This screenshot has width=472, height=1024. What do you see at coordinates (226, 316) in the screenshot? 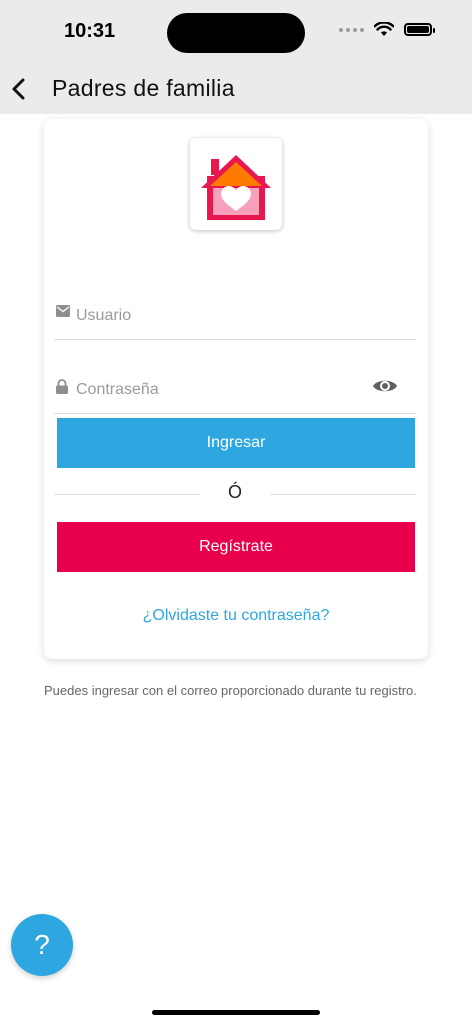
I see `username-input` at bounding box center [226, 316].